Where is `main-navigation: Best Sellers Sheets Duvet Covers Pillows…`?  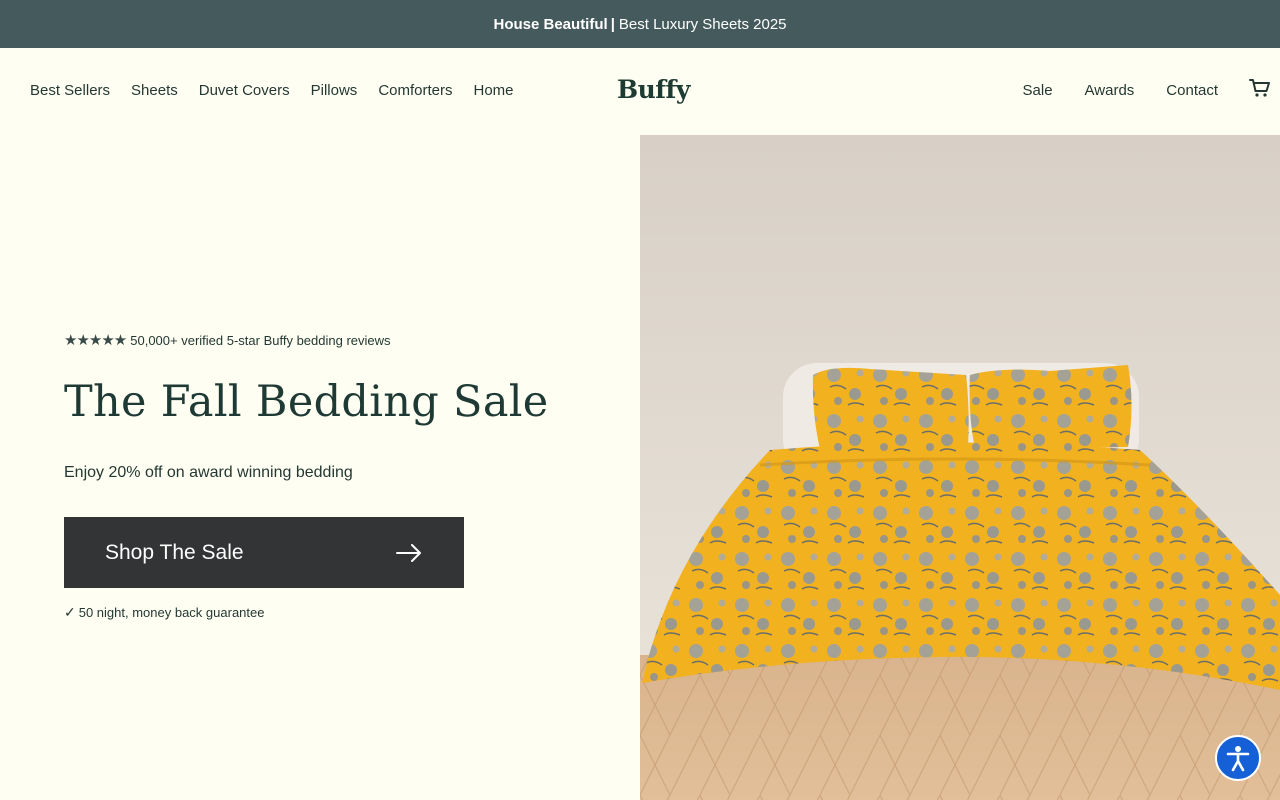 main-navigation: Best Sellers Sheets Duvet Covers Pillows… is located at coordinates (640, 91).